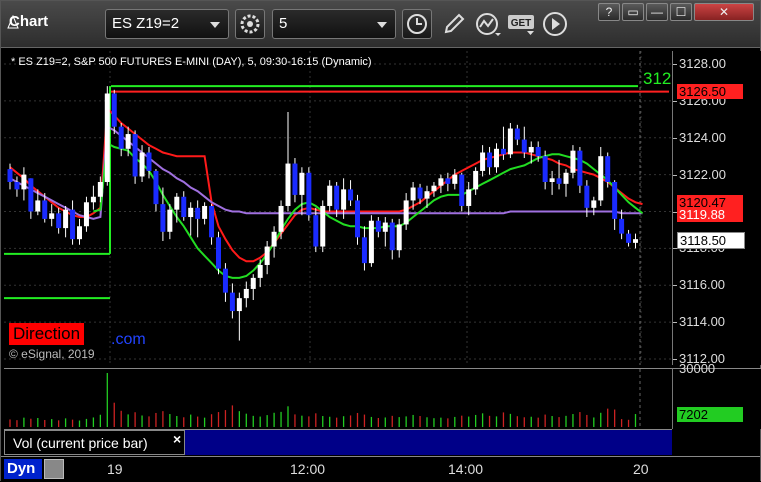  I want to click on time-axis: Dyn 19 12:00 14:00 20, so click(380, 469).